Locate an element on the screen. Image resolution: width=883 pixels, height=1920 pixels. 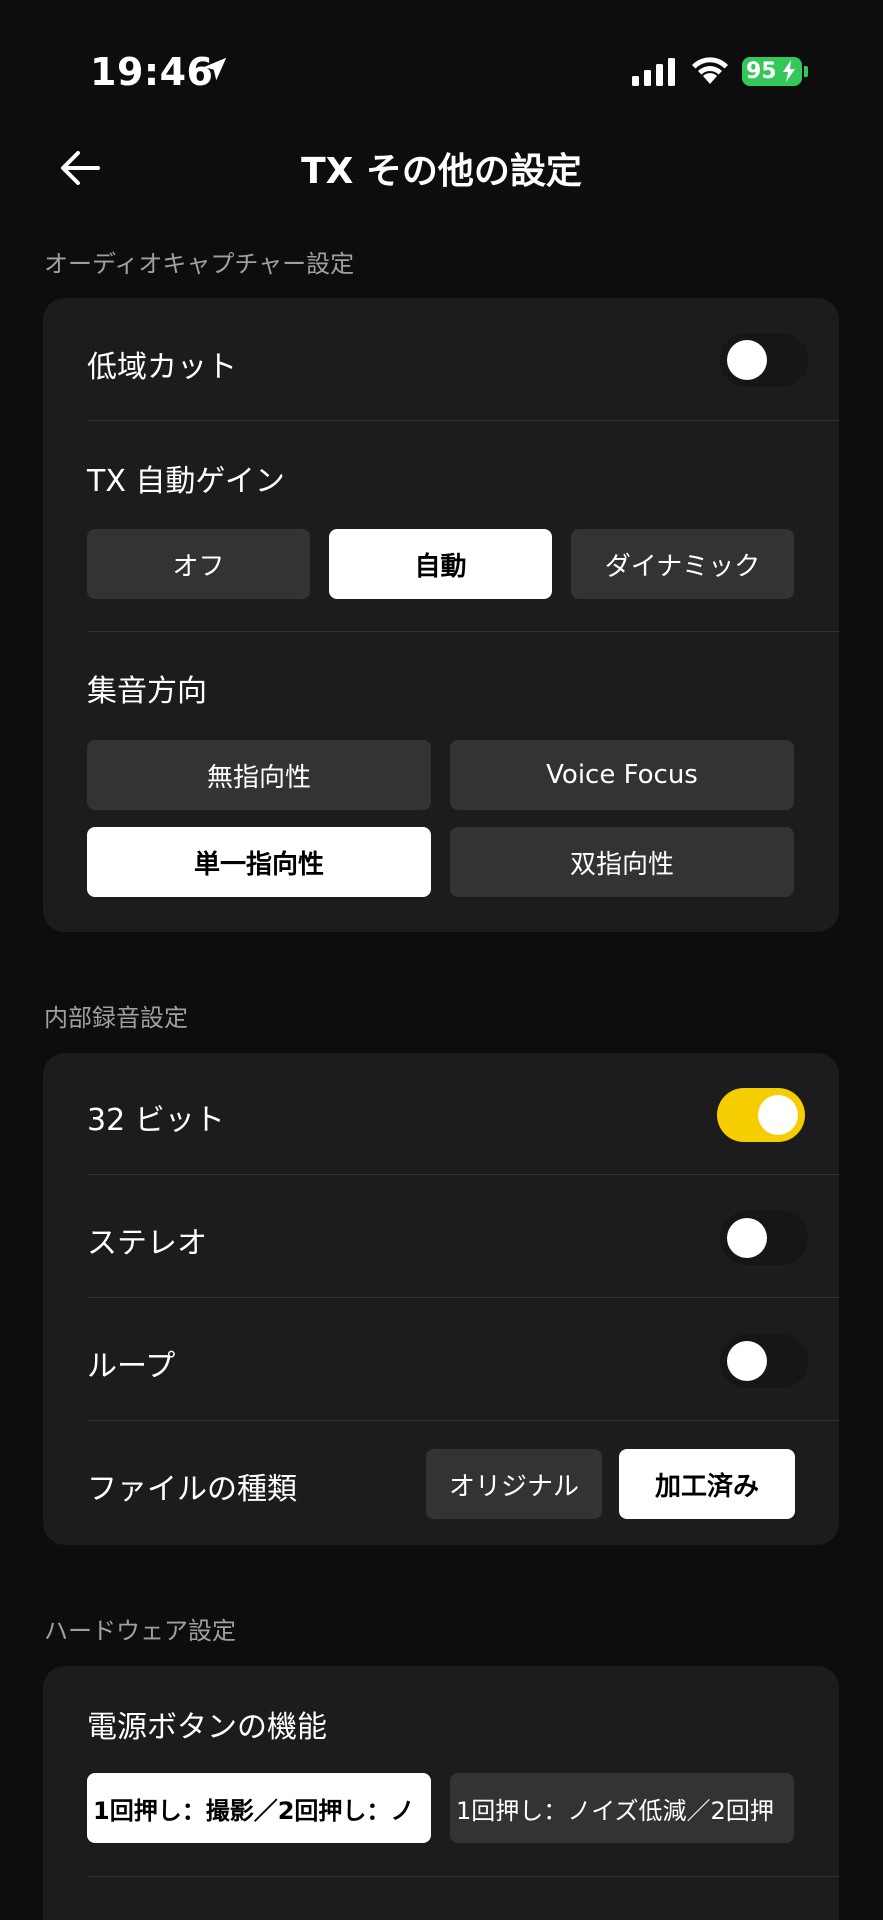
file-type-label: ファイルの種類 is located at coordinates (192, 1489).